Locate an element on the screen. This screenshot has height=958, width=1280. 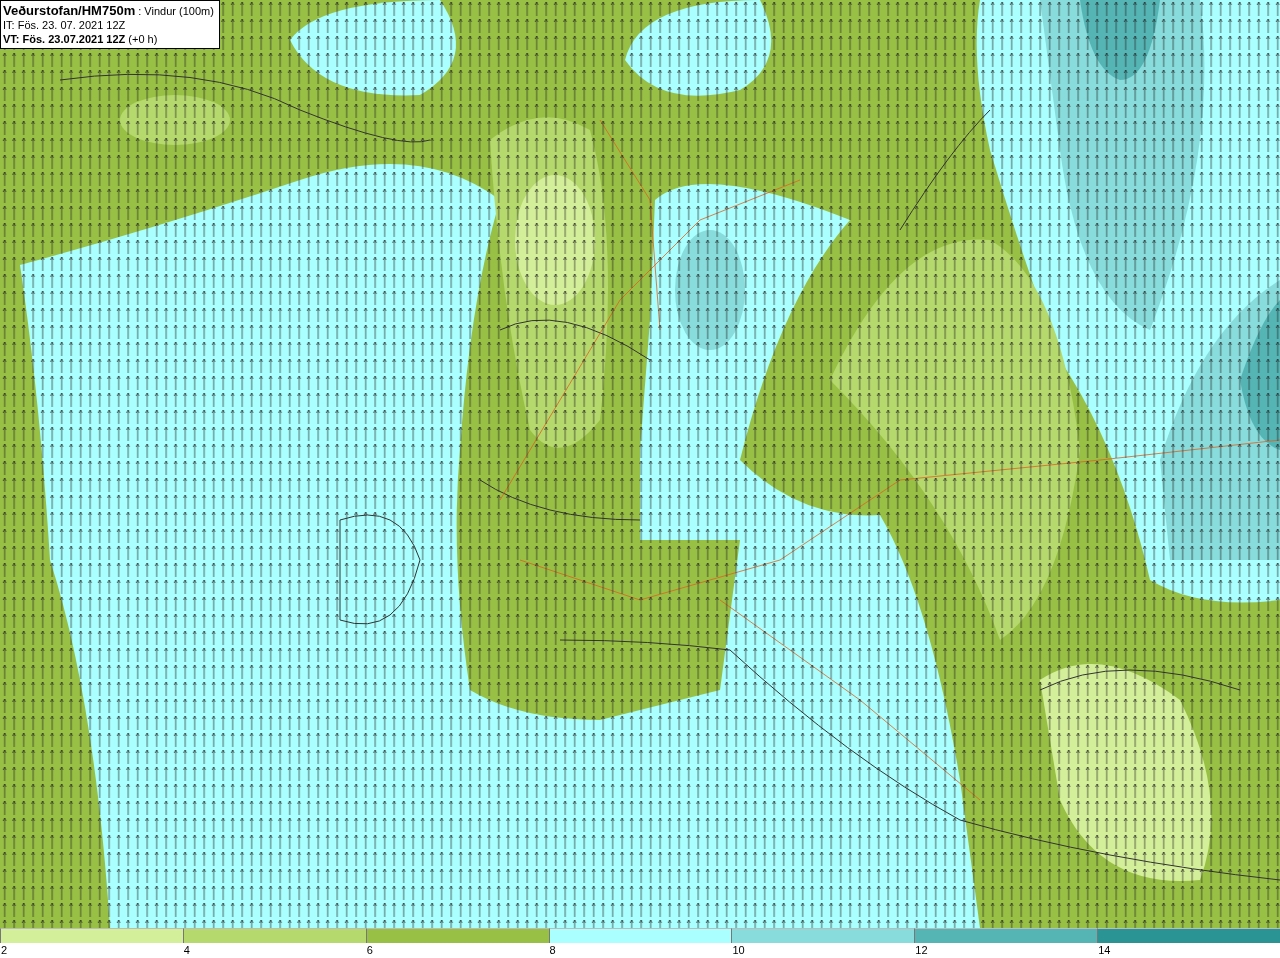
valid-time: VT: Fös. 23.07.2021 12Z (+0 h) is located at coordinates (81, 39).